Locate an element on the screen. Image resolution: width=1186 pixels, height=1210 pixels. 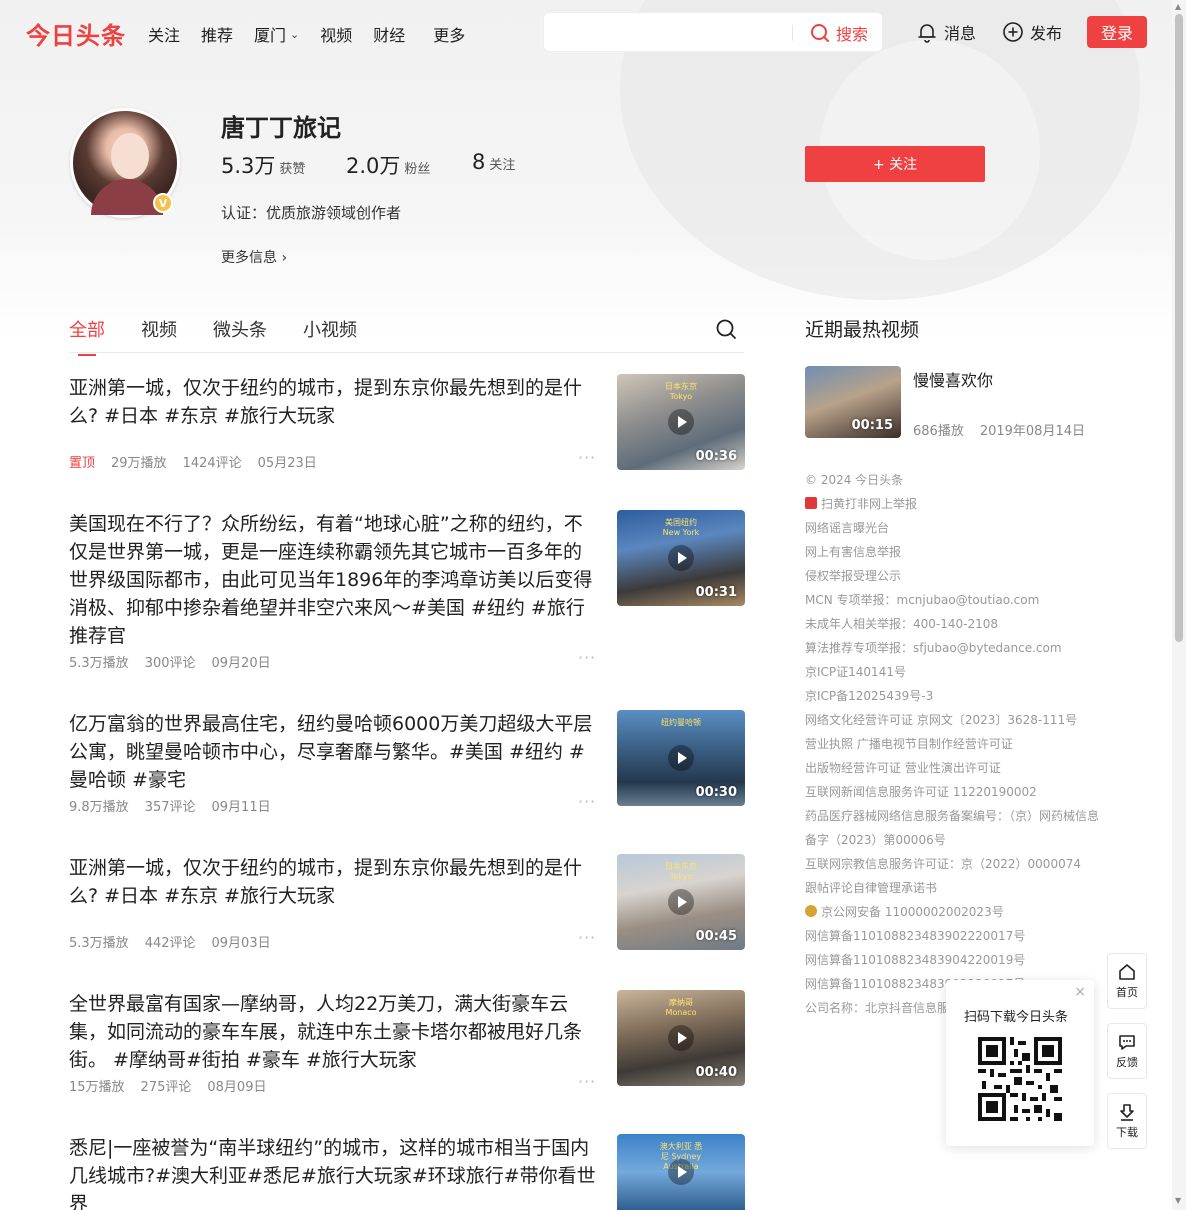
search-button: 搜索 is located at coordinates (839, 33).